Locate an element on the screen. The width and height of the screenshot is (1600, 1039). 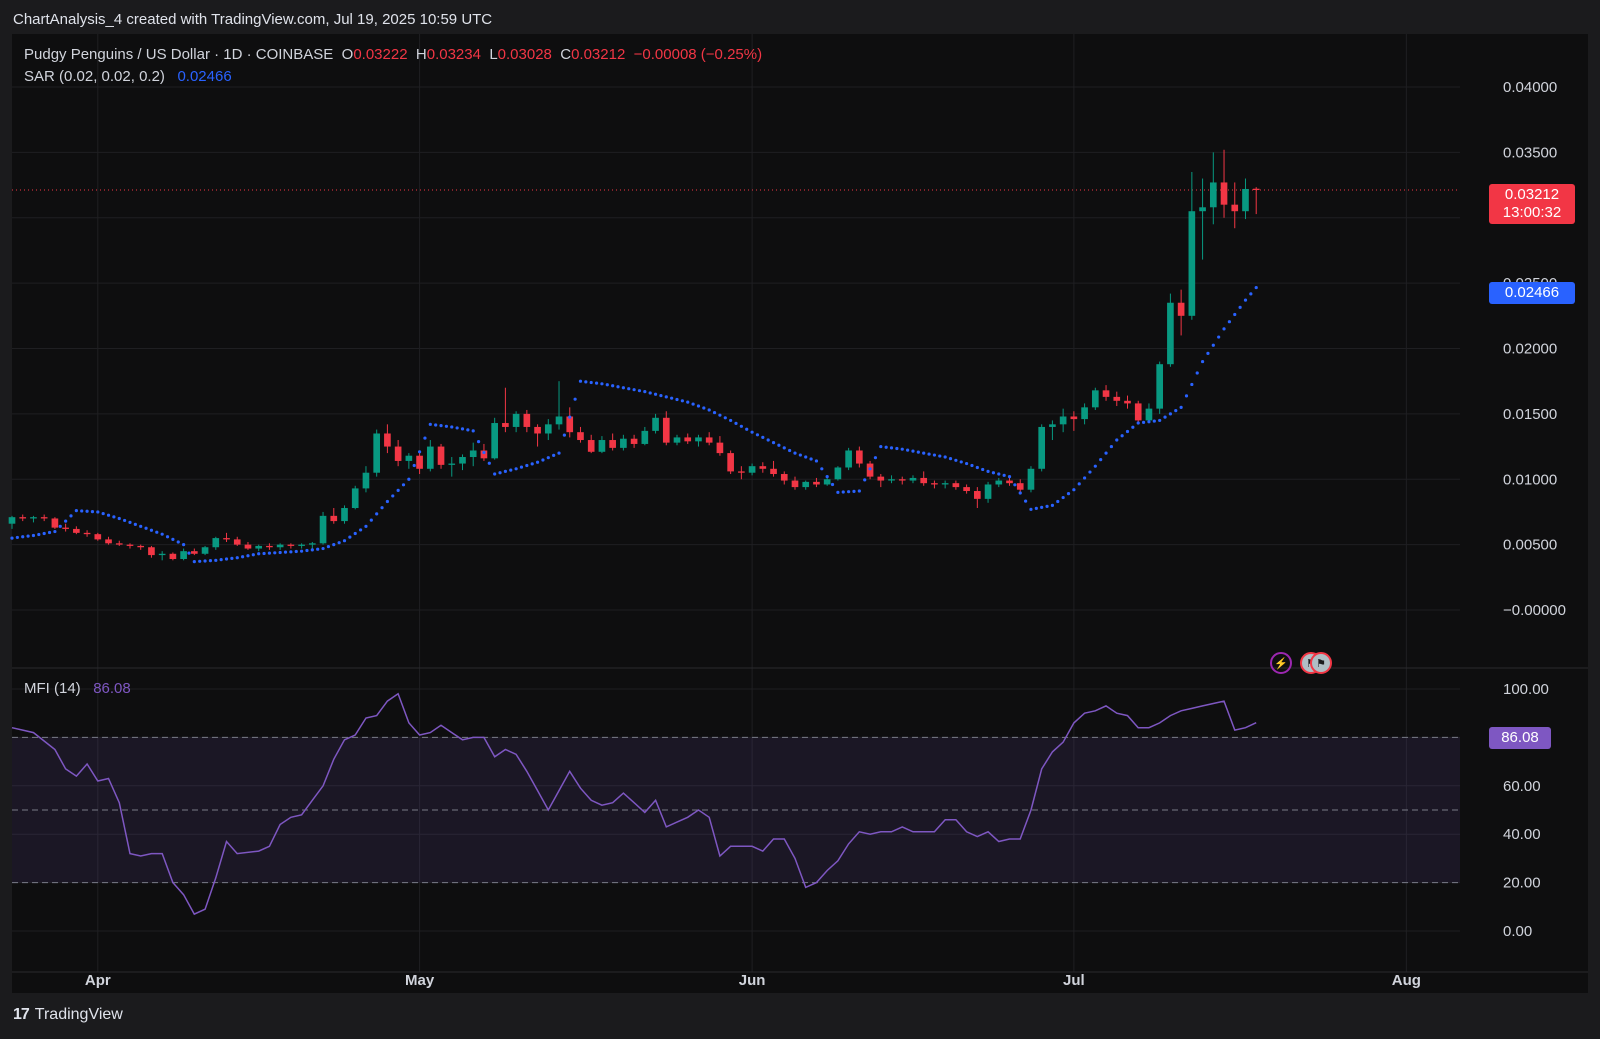
mfi-tick-label: 100.00 is located at coordinates (1526, 689).